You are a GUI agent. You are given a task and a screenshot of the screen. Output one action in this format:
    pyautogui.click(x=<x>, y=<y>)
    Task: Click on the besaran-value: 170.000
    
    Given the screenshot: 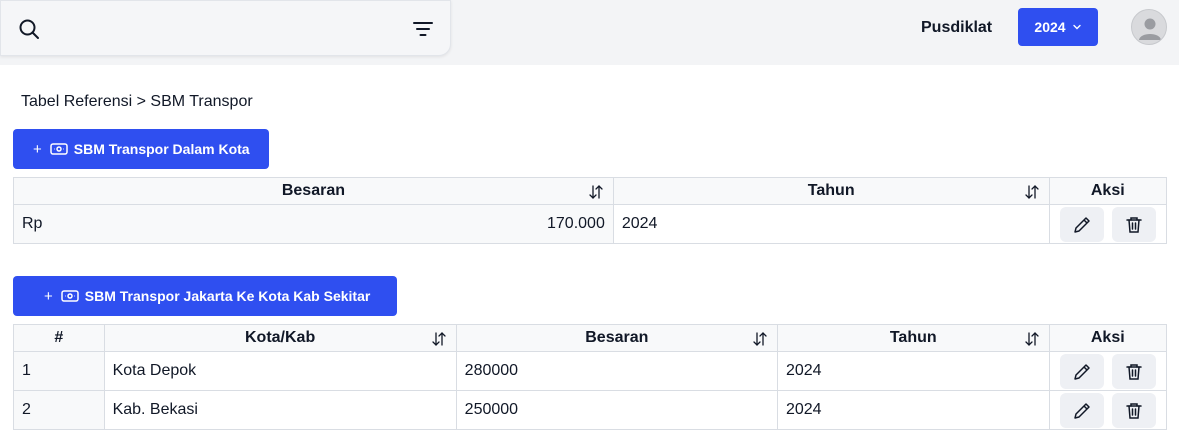 What is the action you would take?
    pyautogui.click(x=576, y=223)
    